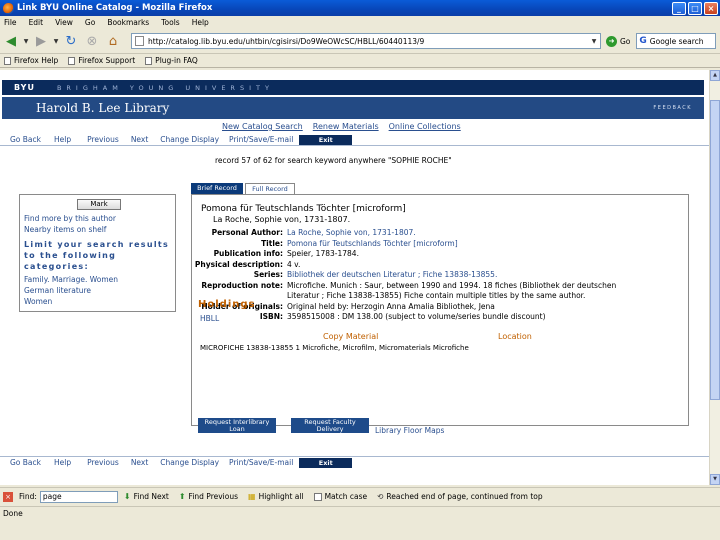 This screenshot has height=540, width=720. Describe the element at coordinates (8, 496) in the screenshot. I see `close-find-bar-icon: ×` at that location.